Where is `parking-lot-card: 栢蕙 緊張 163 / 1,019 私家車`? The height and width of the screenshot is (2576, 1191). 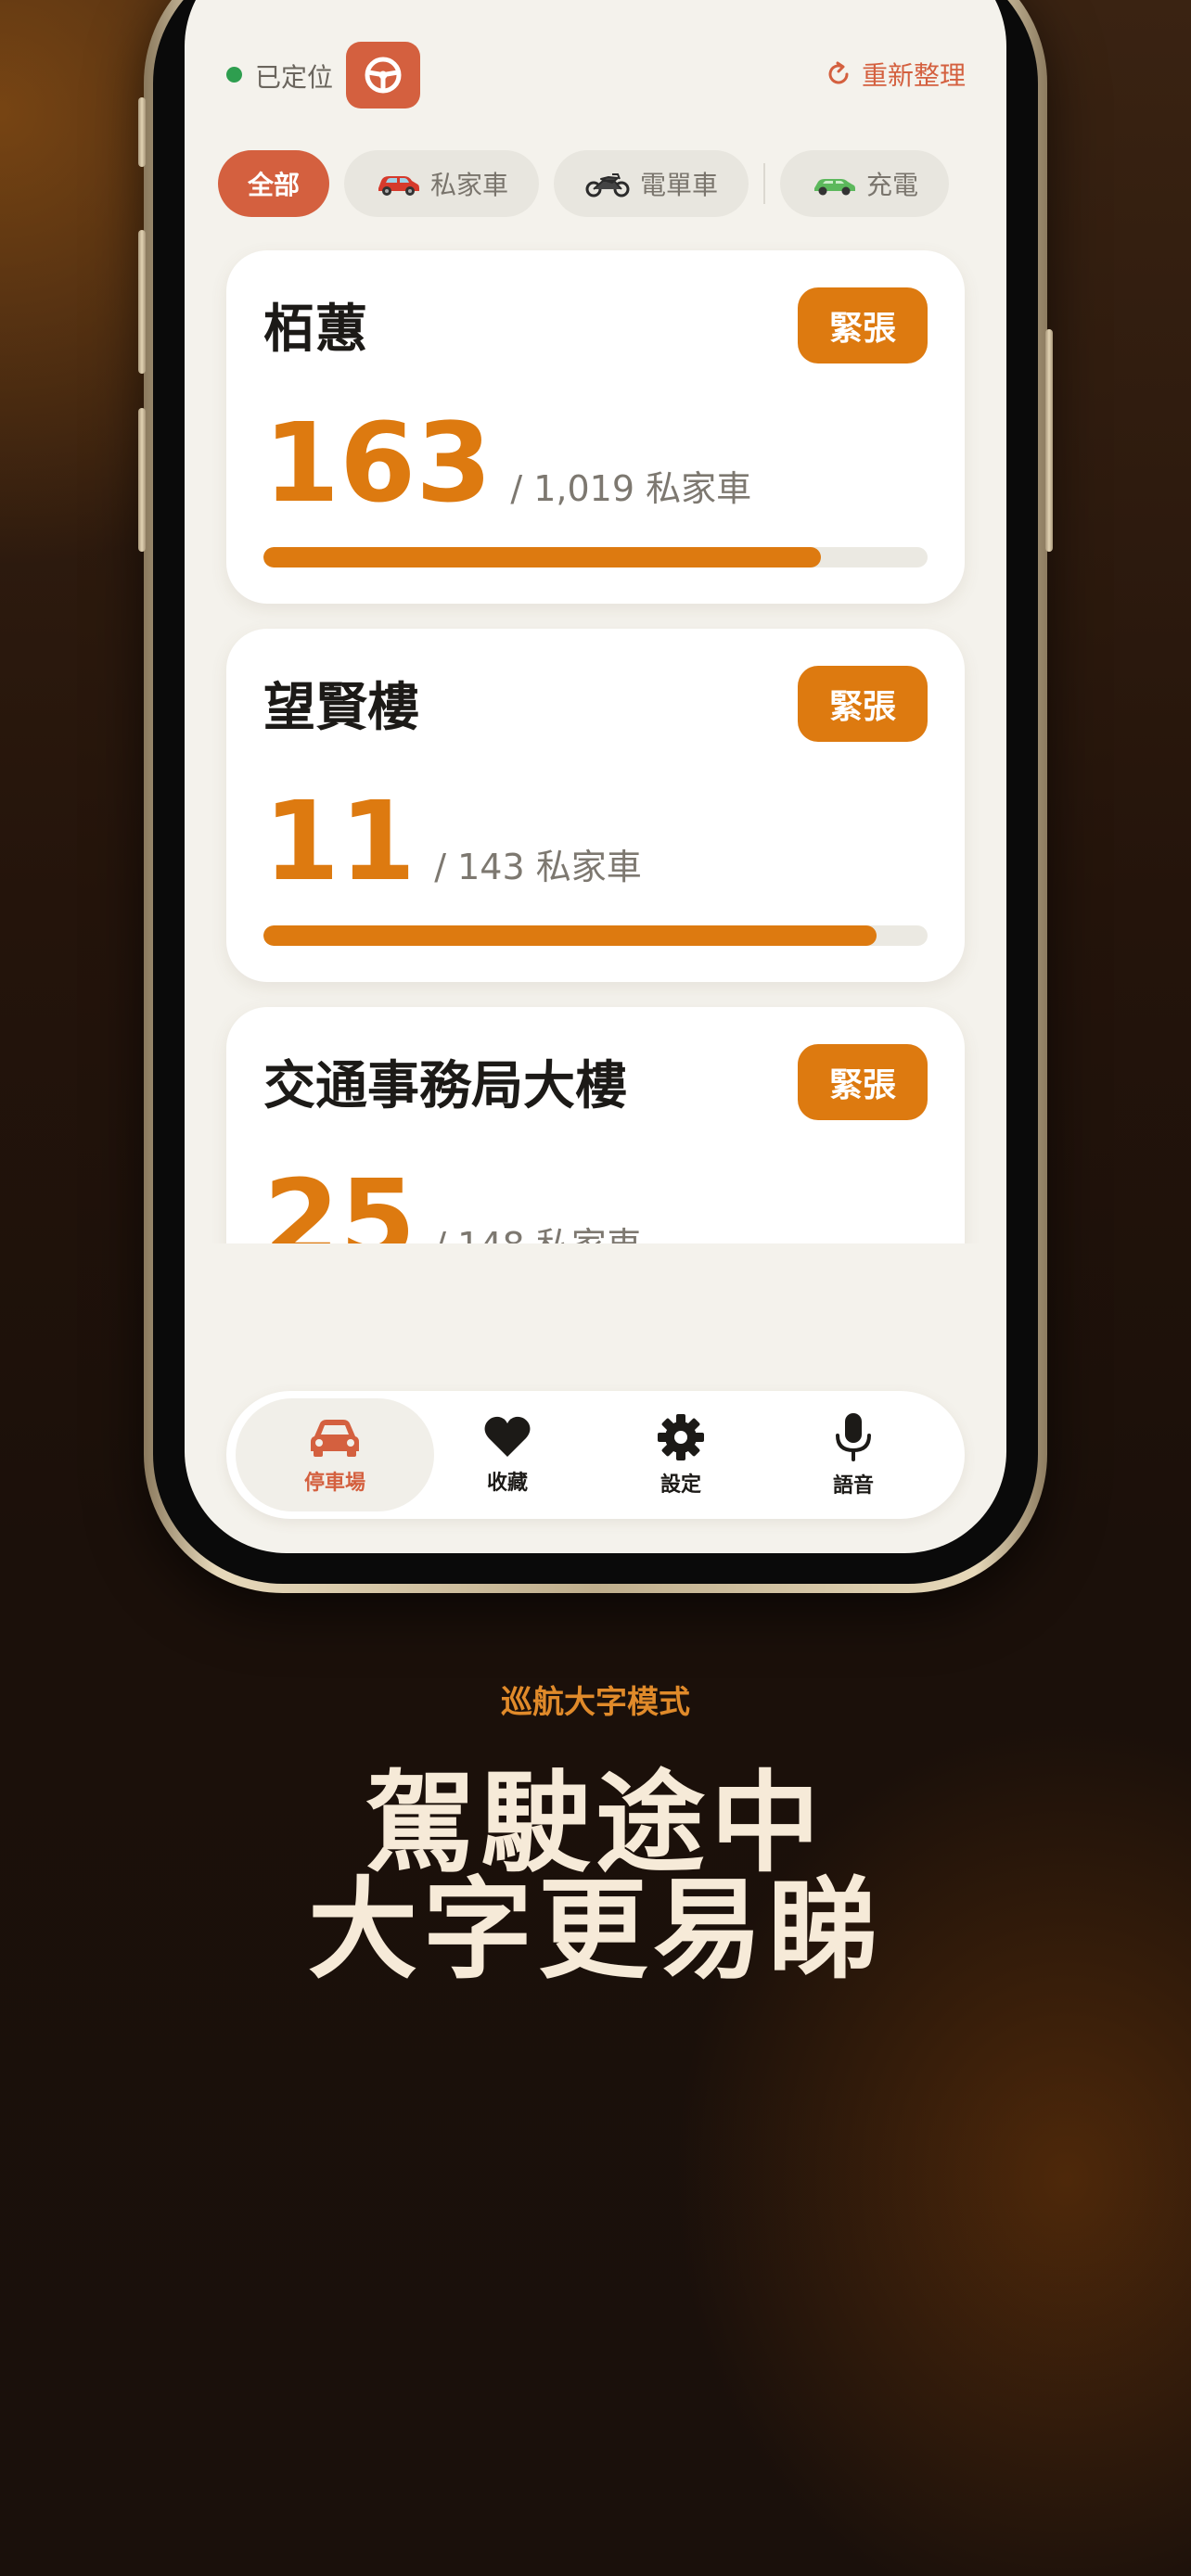 parking-lot-card: 栢蕙 緊張 163 / 1,019 私家車 is located at coordinates (595, 427).